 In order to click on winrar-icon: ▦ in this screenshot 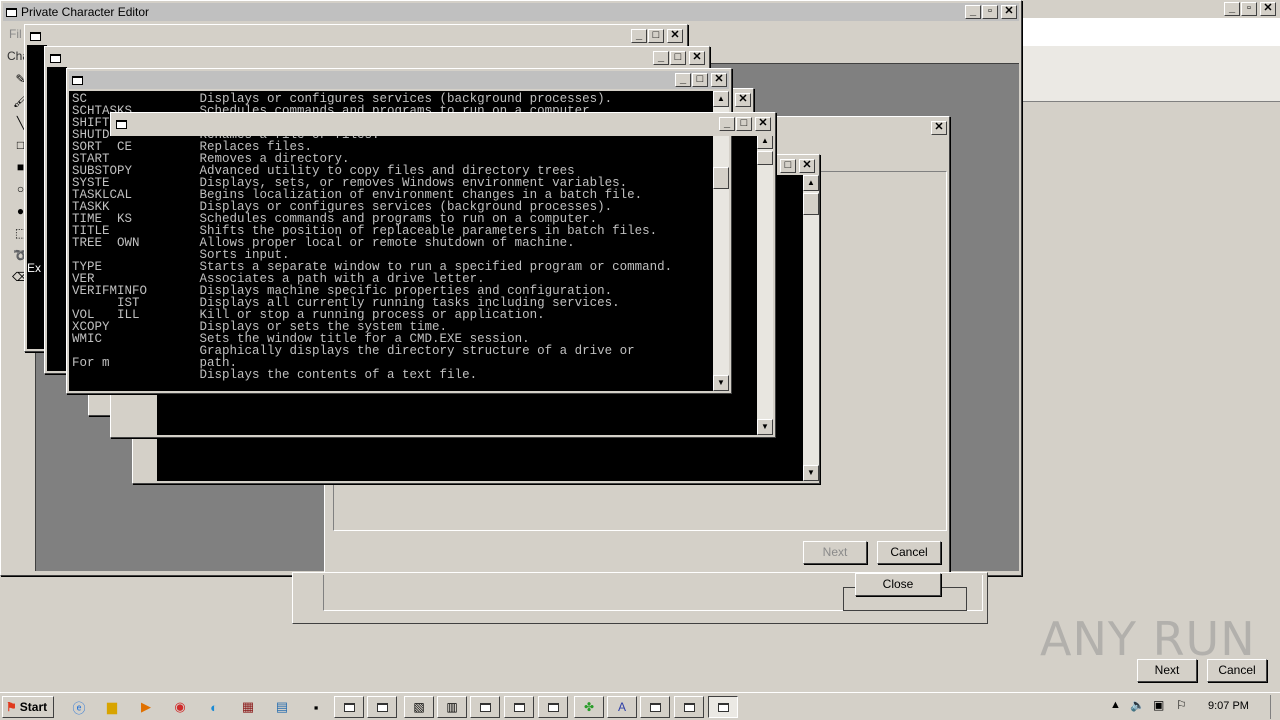, I will do `click(248, 707)`.